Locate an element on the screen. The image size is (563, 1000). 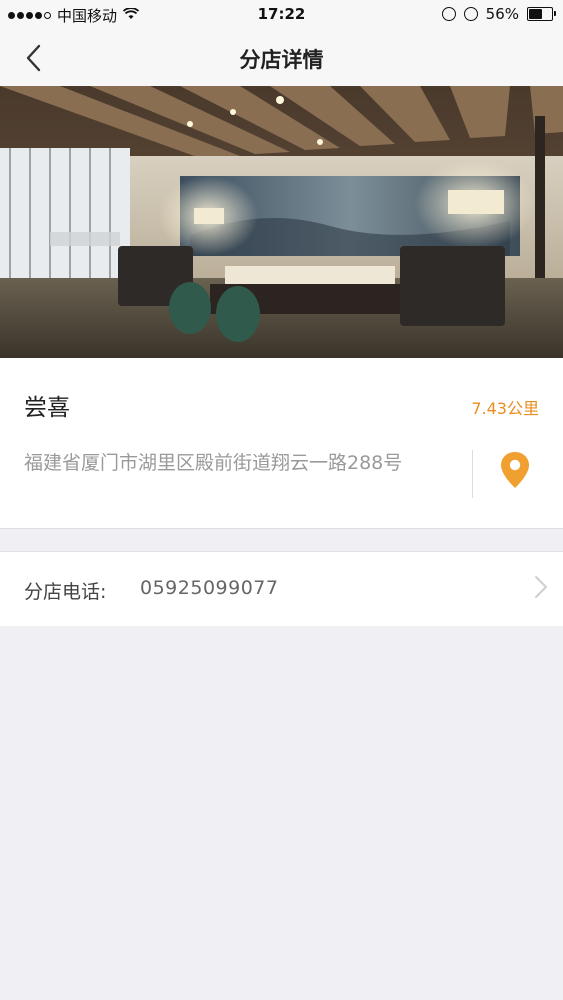
location-pin-icon is located at coordinates (515, 470).